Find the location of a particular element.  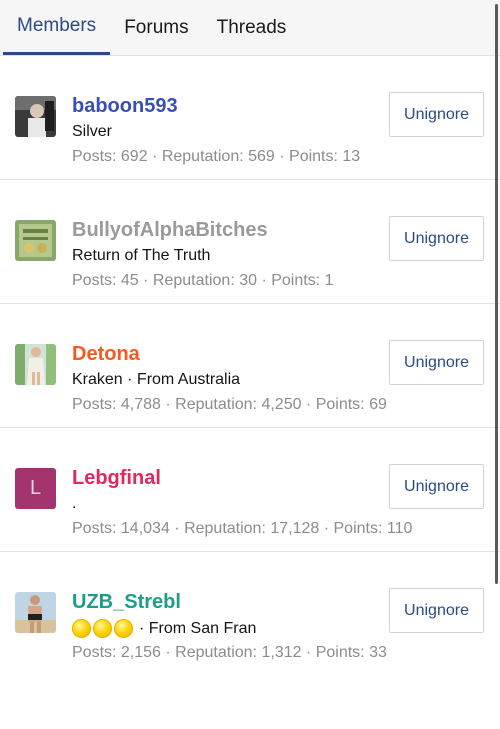

avatar-letter: L is located at coordinates (35, 488).